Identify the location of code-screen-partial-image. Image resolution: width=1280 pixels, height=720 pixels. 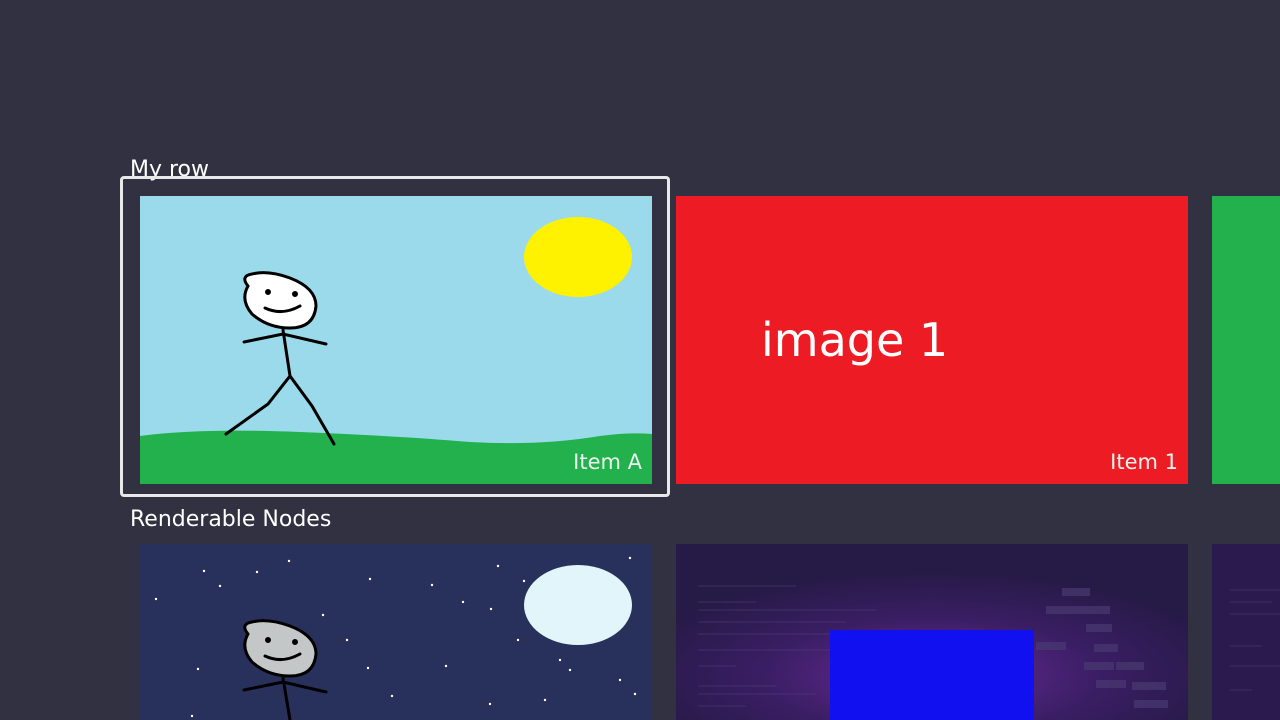
(1255, 640).